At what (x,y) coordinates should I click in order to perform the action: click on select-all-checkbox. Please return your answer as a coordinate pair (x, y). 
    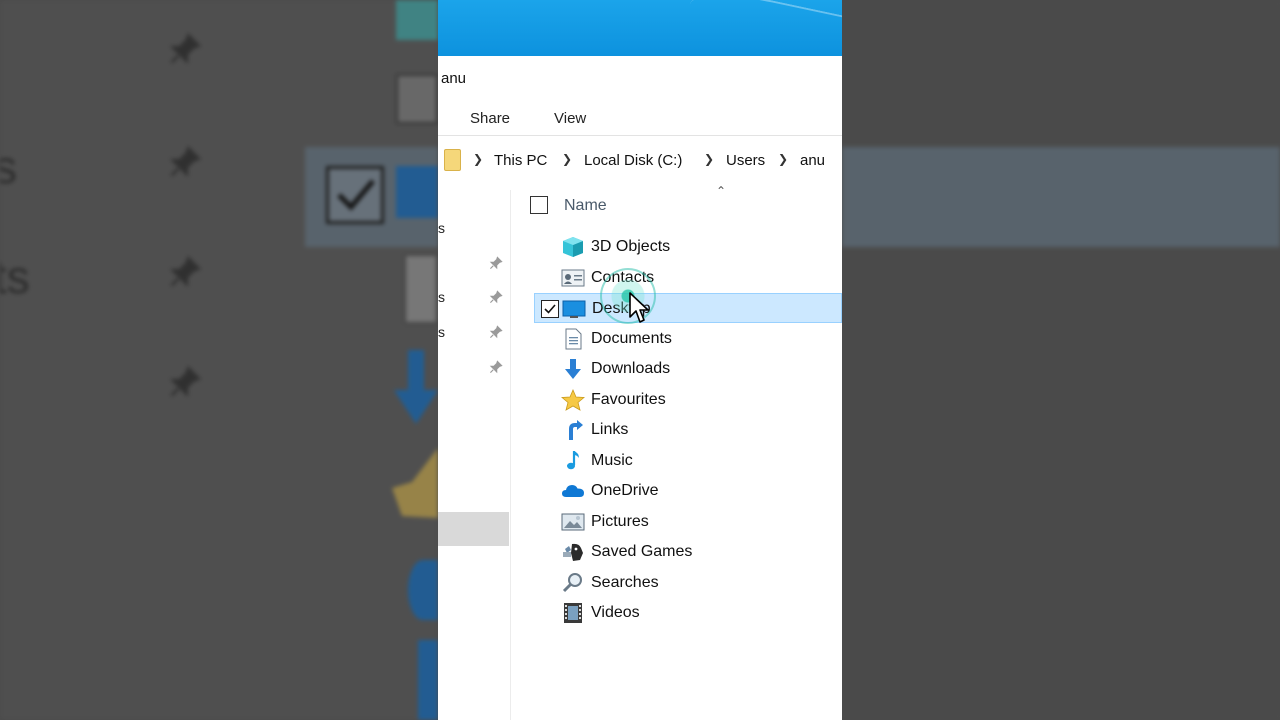
    Looking at the image, I should click on (539, 205).